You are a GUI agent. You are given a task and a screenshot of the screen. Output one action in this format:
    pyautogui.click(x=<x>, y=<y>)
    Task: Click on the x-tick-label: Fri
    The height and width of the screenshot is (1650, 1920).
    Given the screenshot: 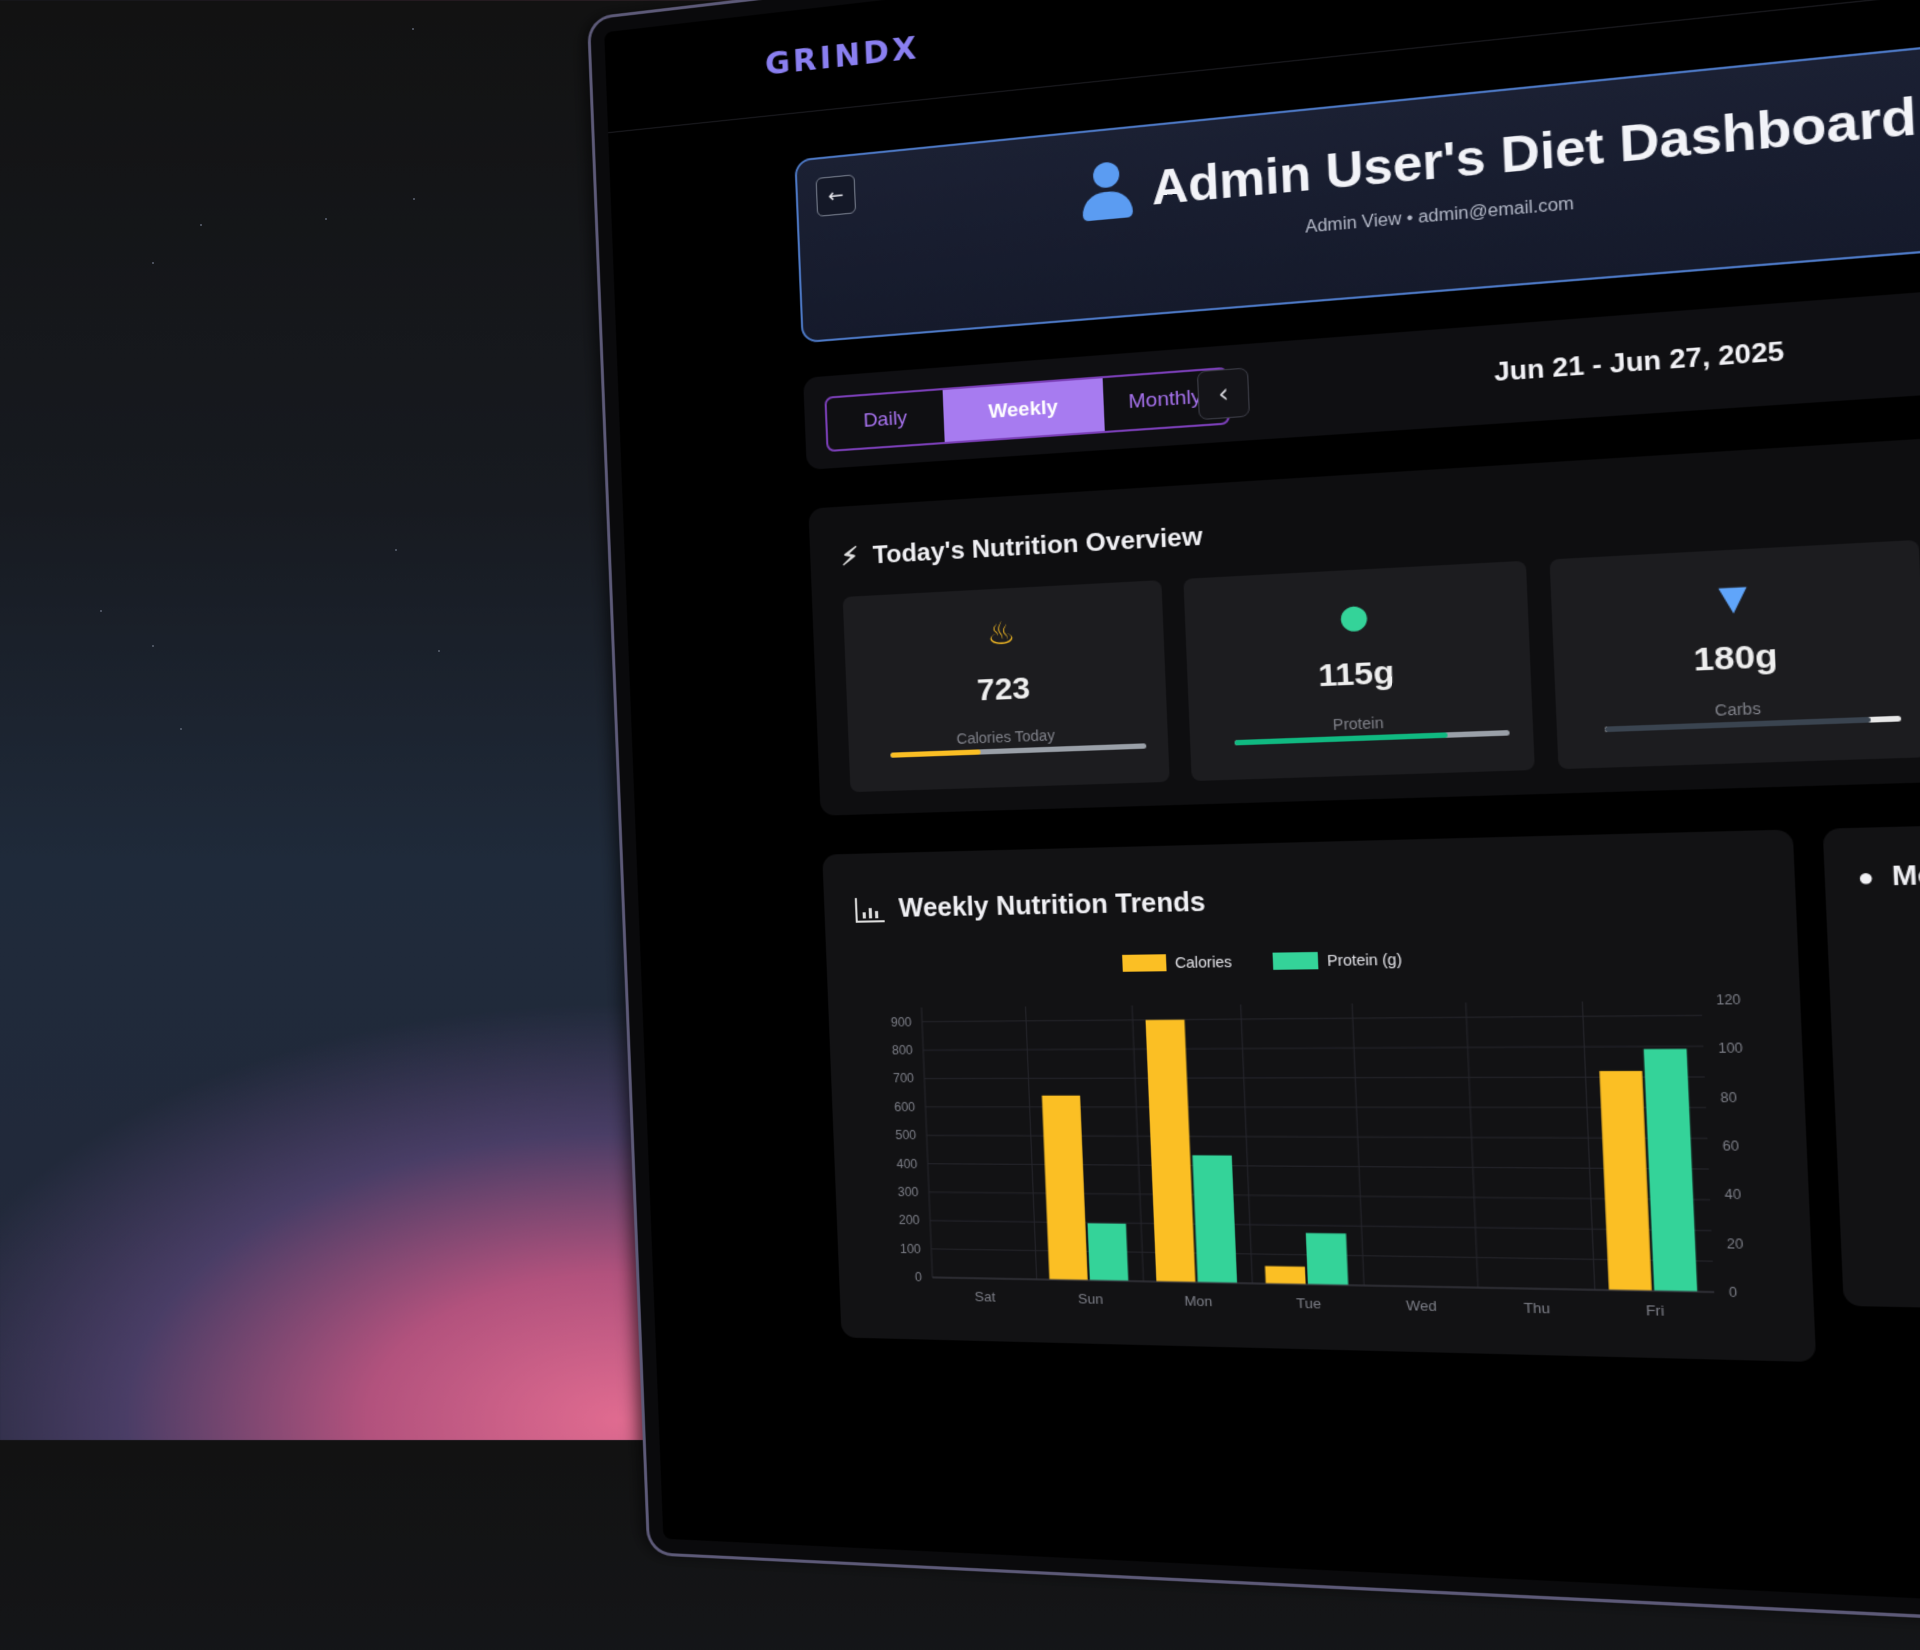 What is the action you would take?
    pyautogui.click(x=1654, y=1310)
    